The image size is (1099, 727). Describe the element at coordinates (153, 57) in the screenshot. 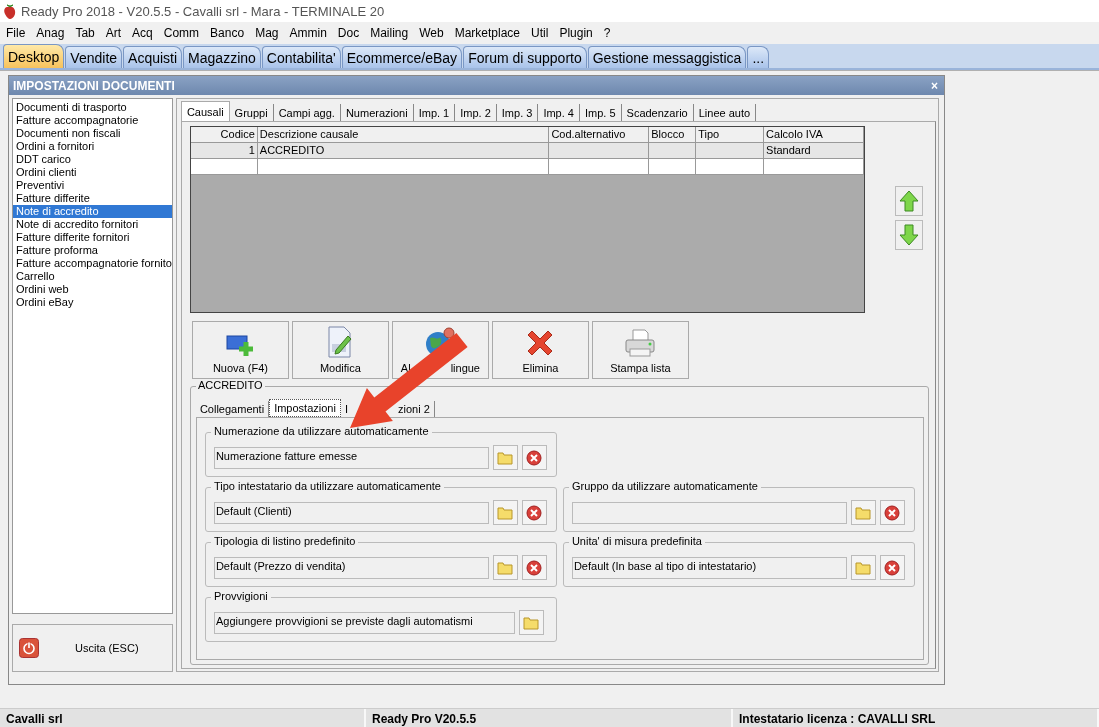

I see `module-tab: Acquisti` at that location.